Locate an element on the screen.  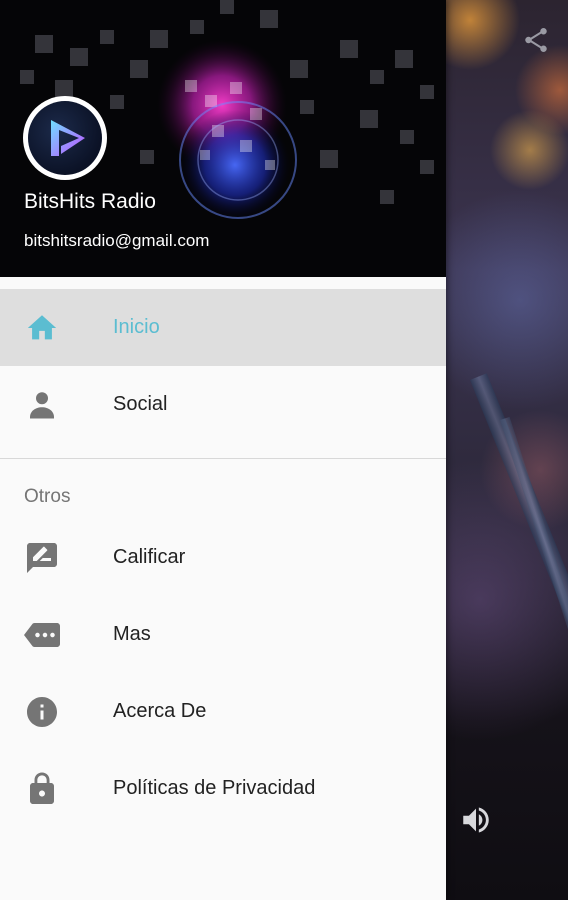
menu-item-politicas-de-privacidad: Políticas de Privacidad is located at coordinates (223, 788).